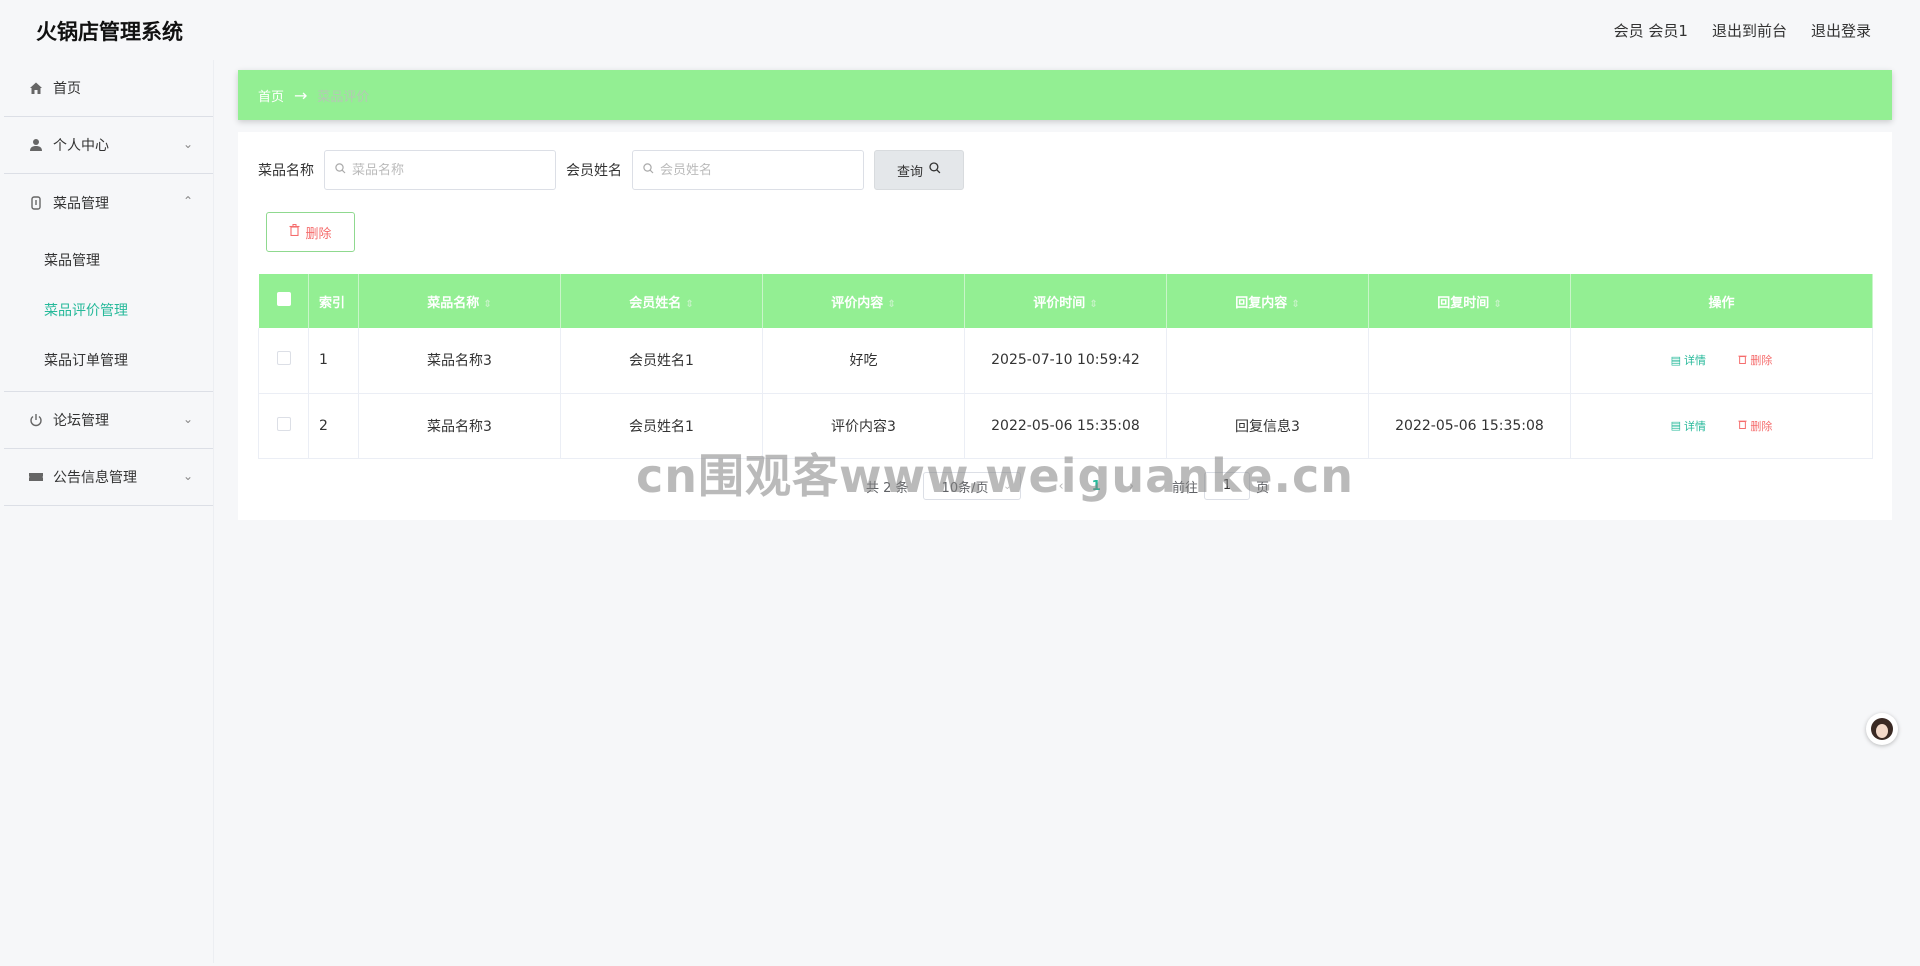 Image resolution: width=1920 pixels, height=966 pixels. I want to click on sidebar-subitem-dish-order: 菜品订单管理, so click(108, 360).